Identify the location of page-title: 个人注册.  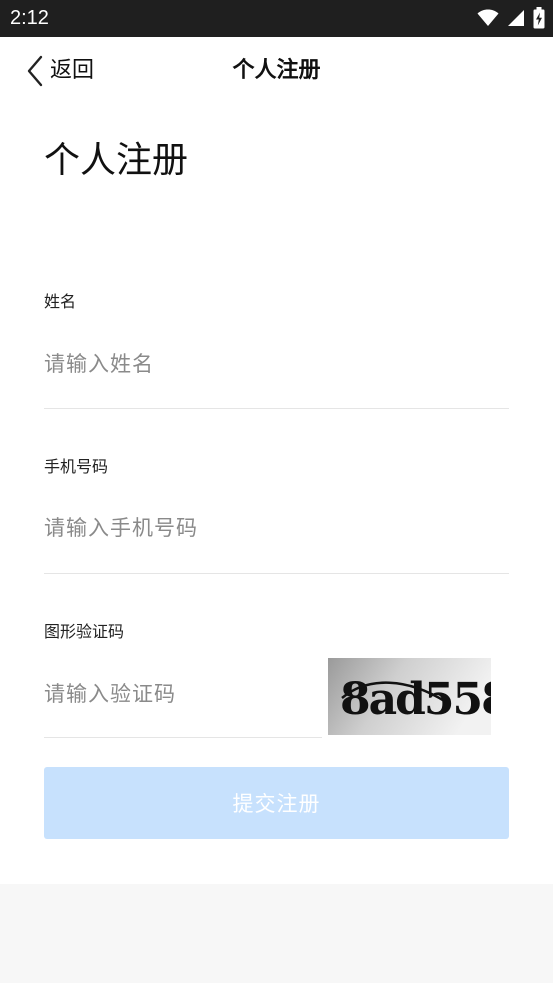
(116, 160).